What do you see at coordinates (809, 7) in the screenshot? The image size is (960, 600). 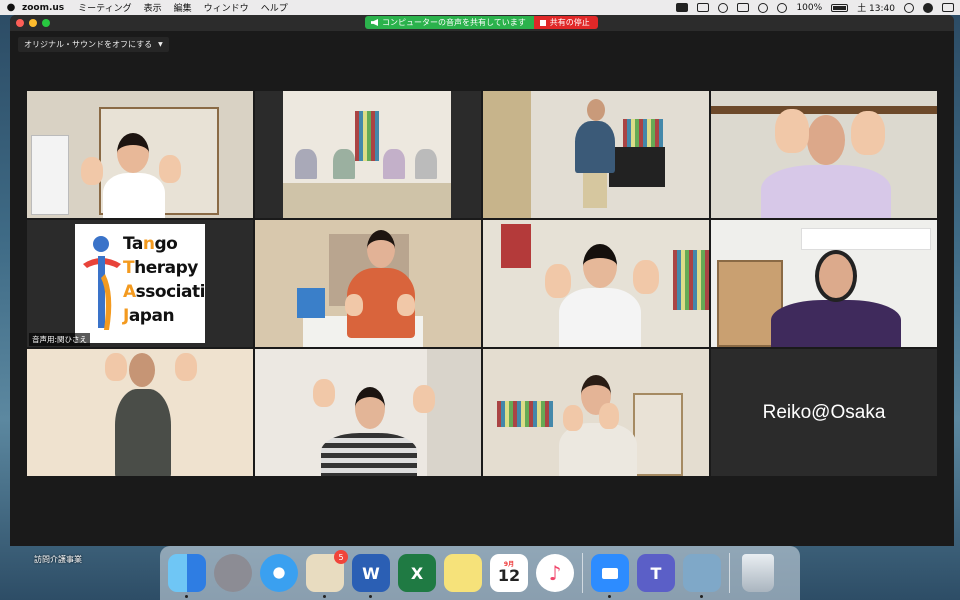 I see `battery-percent: 100%` at bounding box center [809, 7].